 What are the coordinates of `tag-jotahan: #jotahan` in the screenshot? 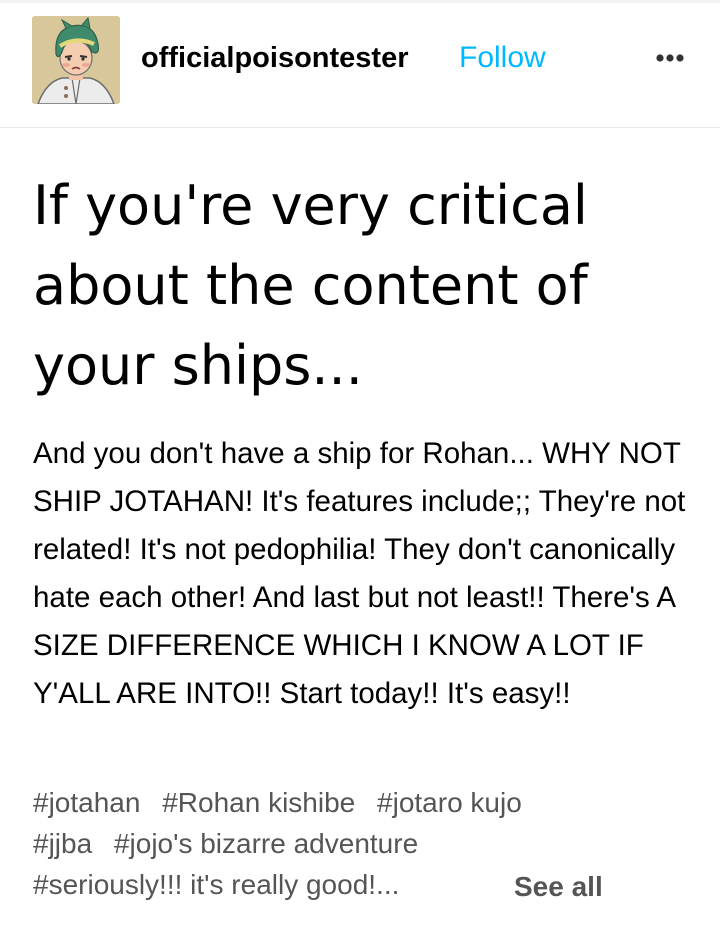 It's located at (86, 802).